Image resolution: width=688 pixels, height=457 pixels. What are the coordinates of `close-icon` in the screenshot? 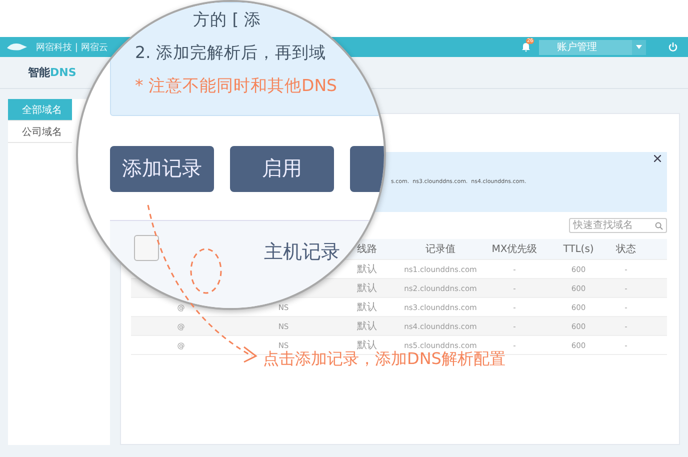 It's located at (657, 158).